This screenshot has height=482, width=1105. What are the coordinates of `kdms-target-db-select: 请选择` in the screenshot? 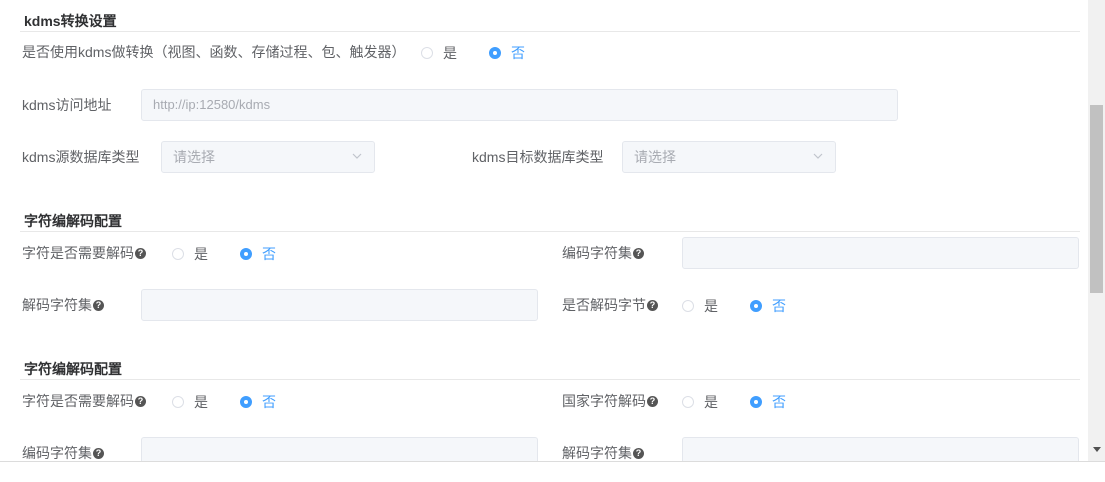 It's located at (729, 157).